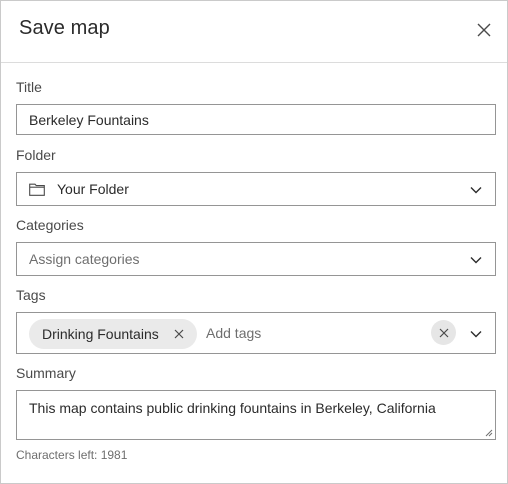 This screenshot has width=508, height=484. What do you see at coordinates (233, 333) in the screenshot?
I see `add-tags-placeholder: Add tags` at bounding box center [233, 333].